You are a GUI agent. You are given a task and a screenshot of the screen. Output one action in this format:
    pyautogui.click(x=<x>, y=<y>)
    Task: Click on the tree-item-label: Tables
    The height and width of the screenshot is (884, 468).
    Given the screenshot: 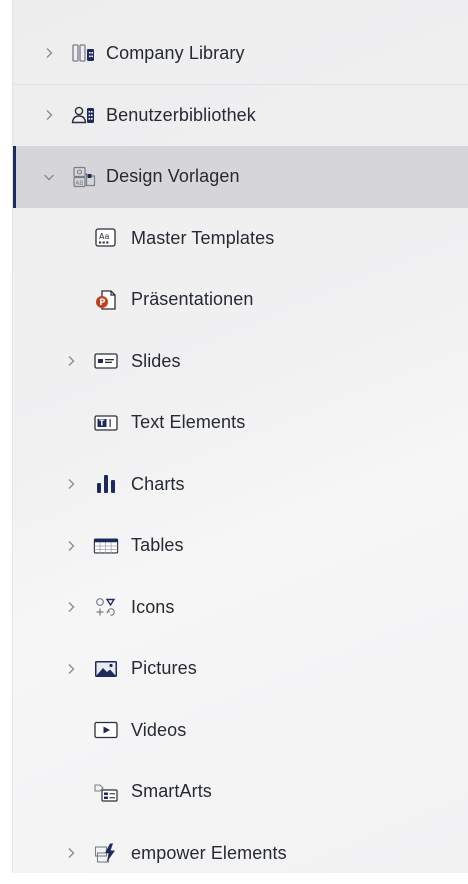 What is the action you would take?
    pyautogui.click(x=157, y=545)
    